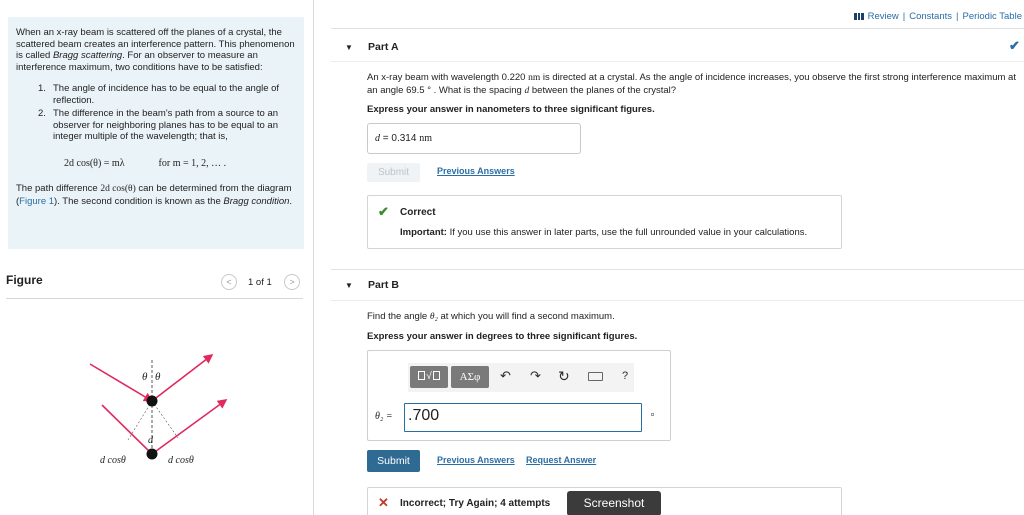  What do you see at coordinates (182, 378) in the screenshot?
I see `reflected-ray-top` at bounding box center [182, 378].